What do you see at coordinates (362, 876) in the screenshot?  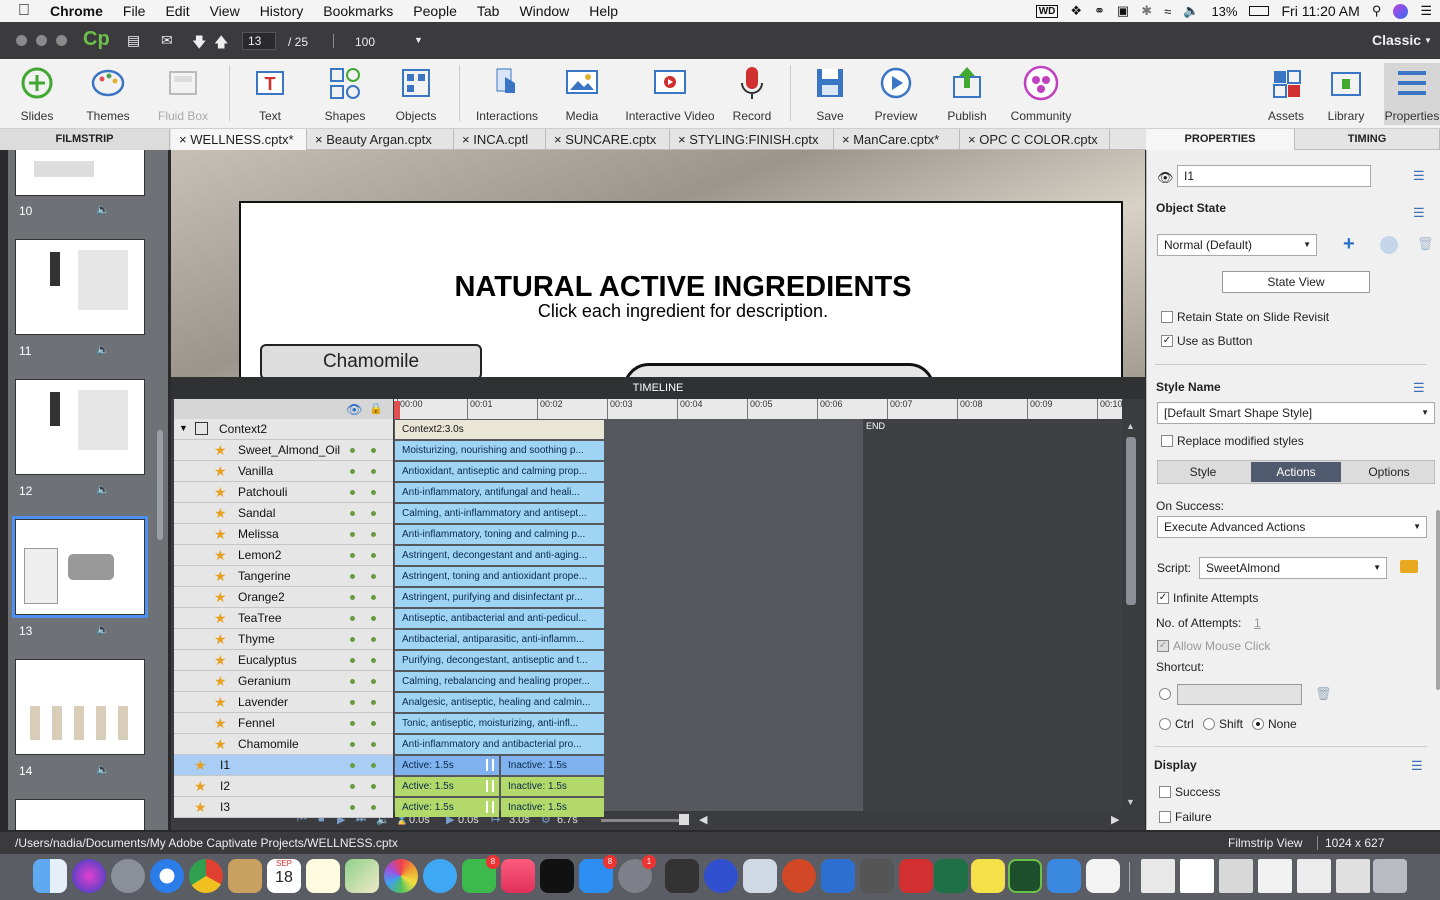 I see `maps-icon` at bounding box center [362, 876].